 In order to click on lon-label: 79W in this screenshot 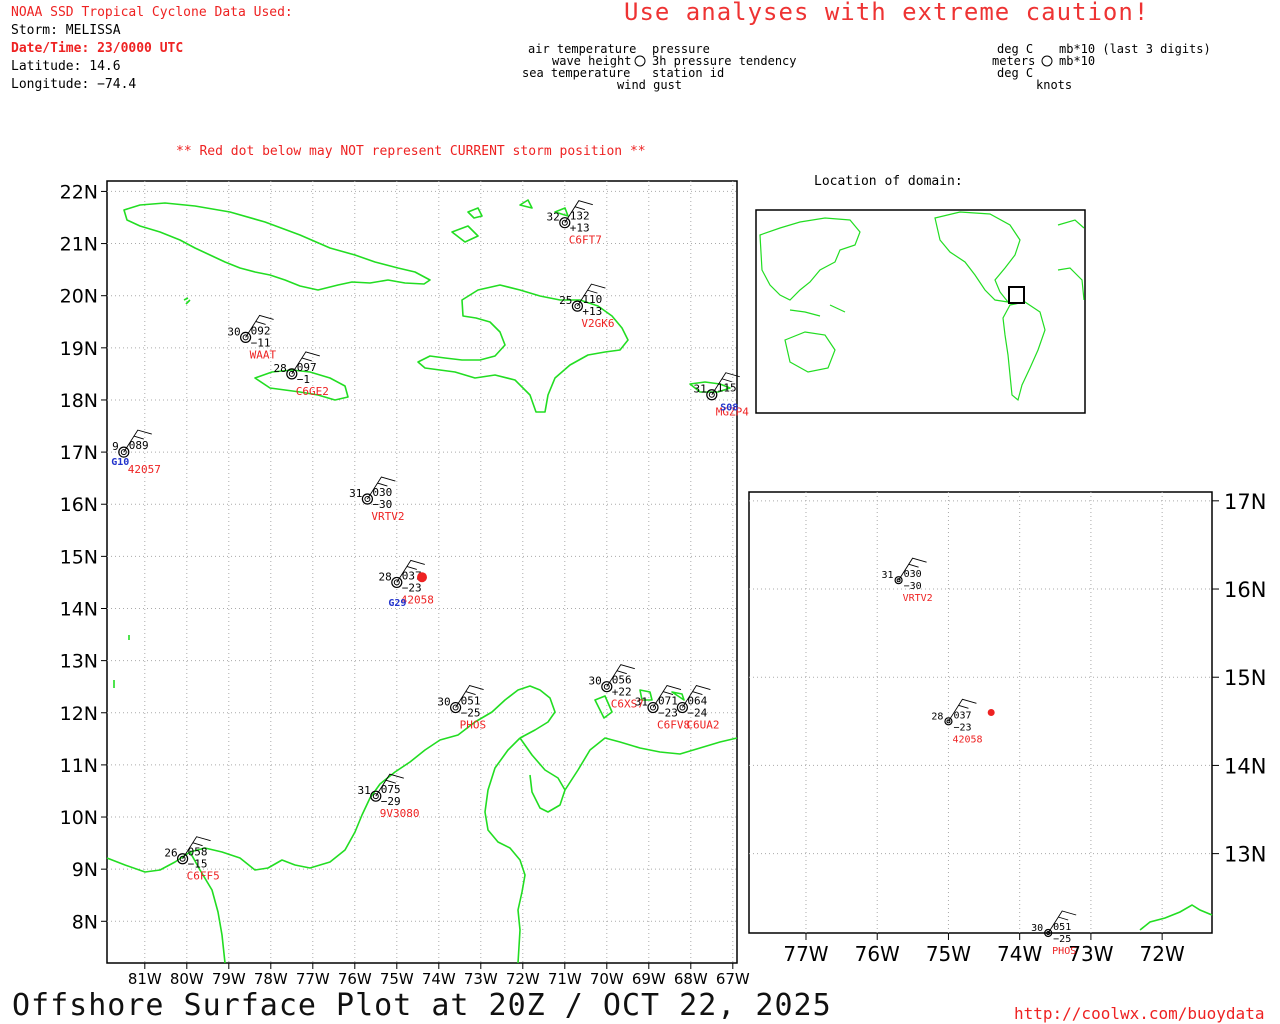, I will do `click(229, 979)`.